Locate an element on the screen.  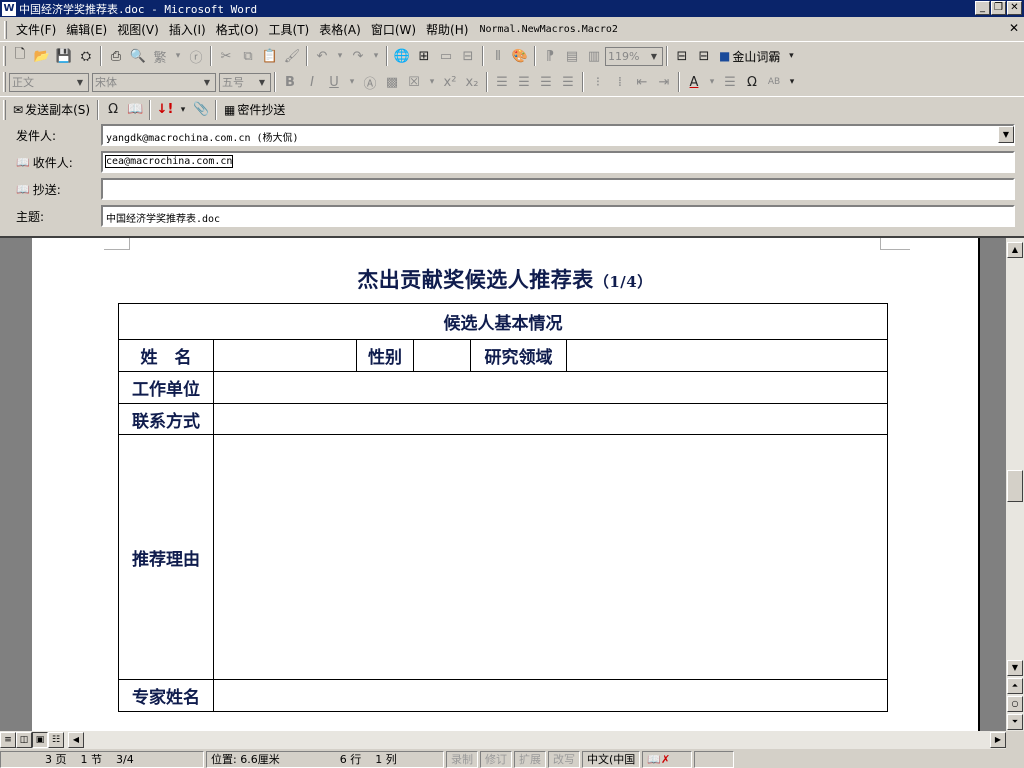
status-language: 中文(中国 is located at coordinates (611, 759).